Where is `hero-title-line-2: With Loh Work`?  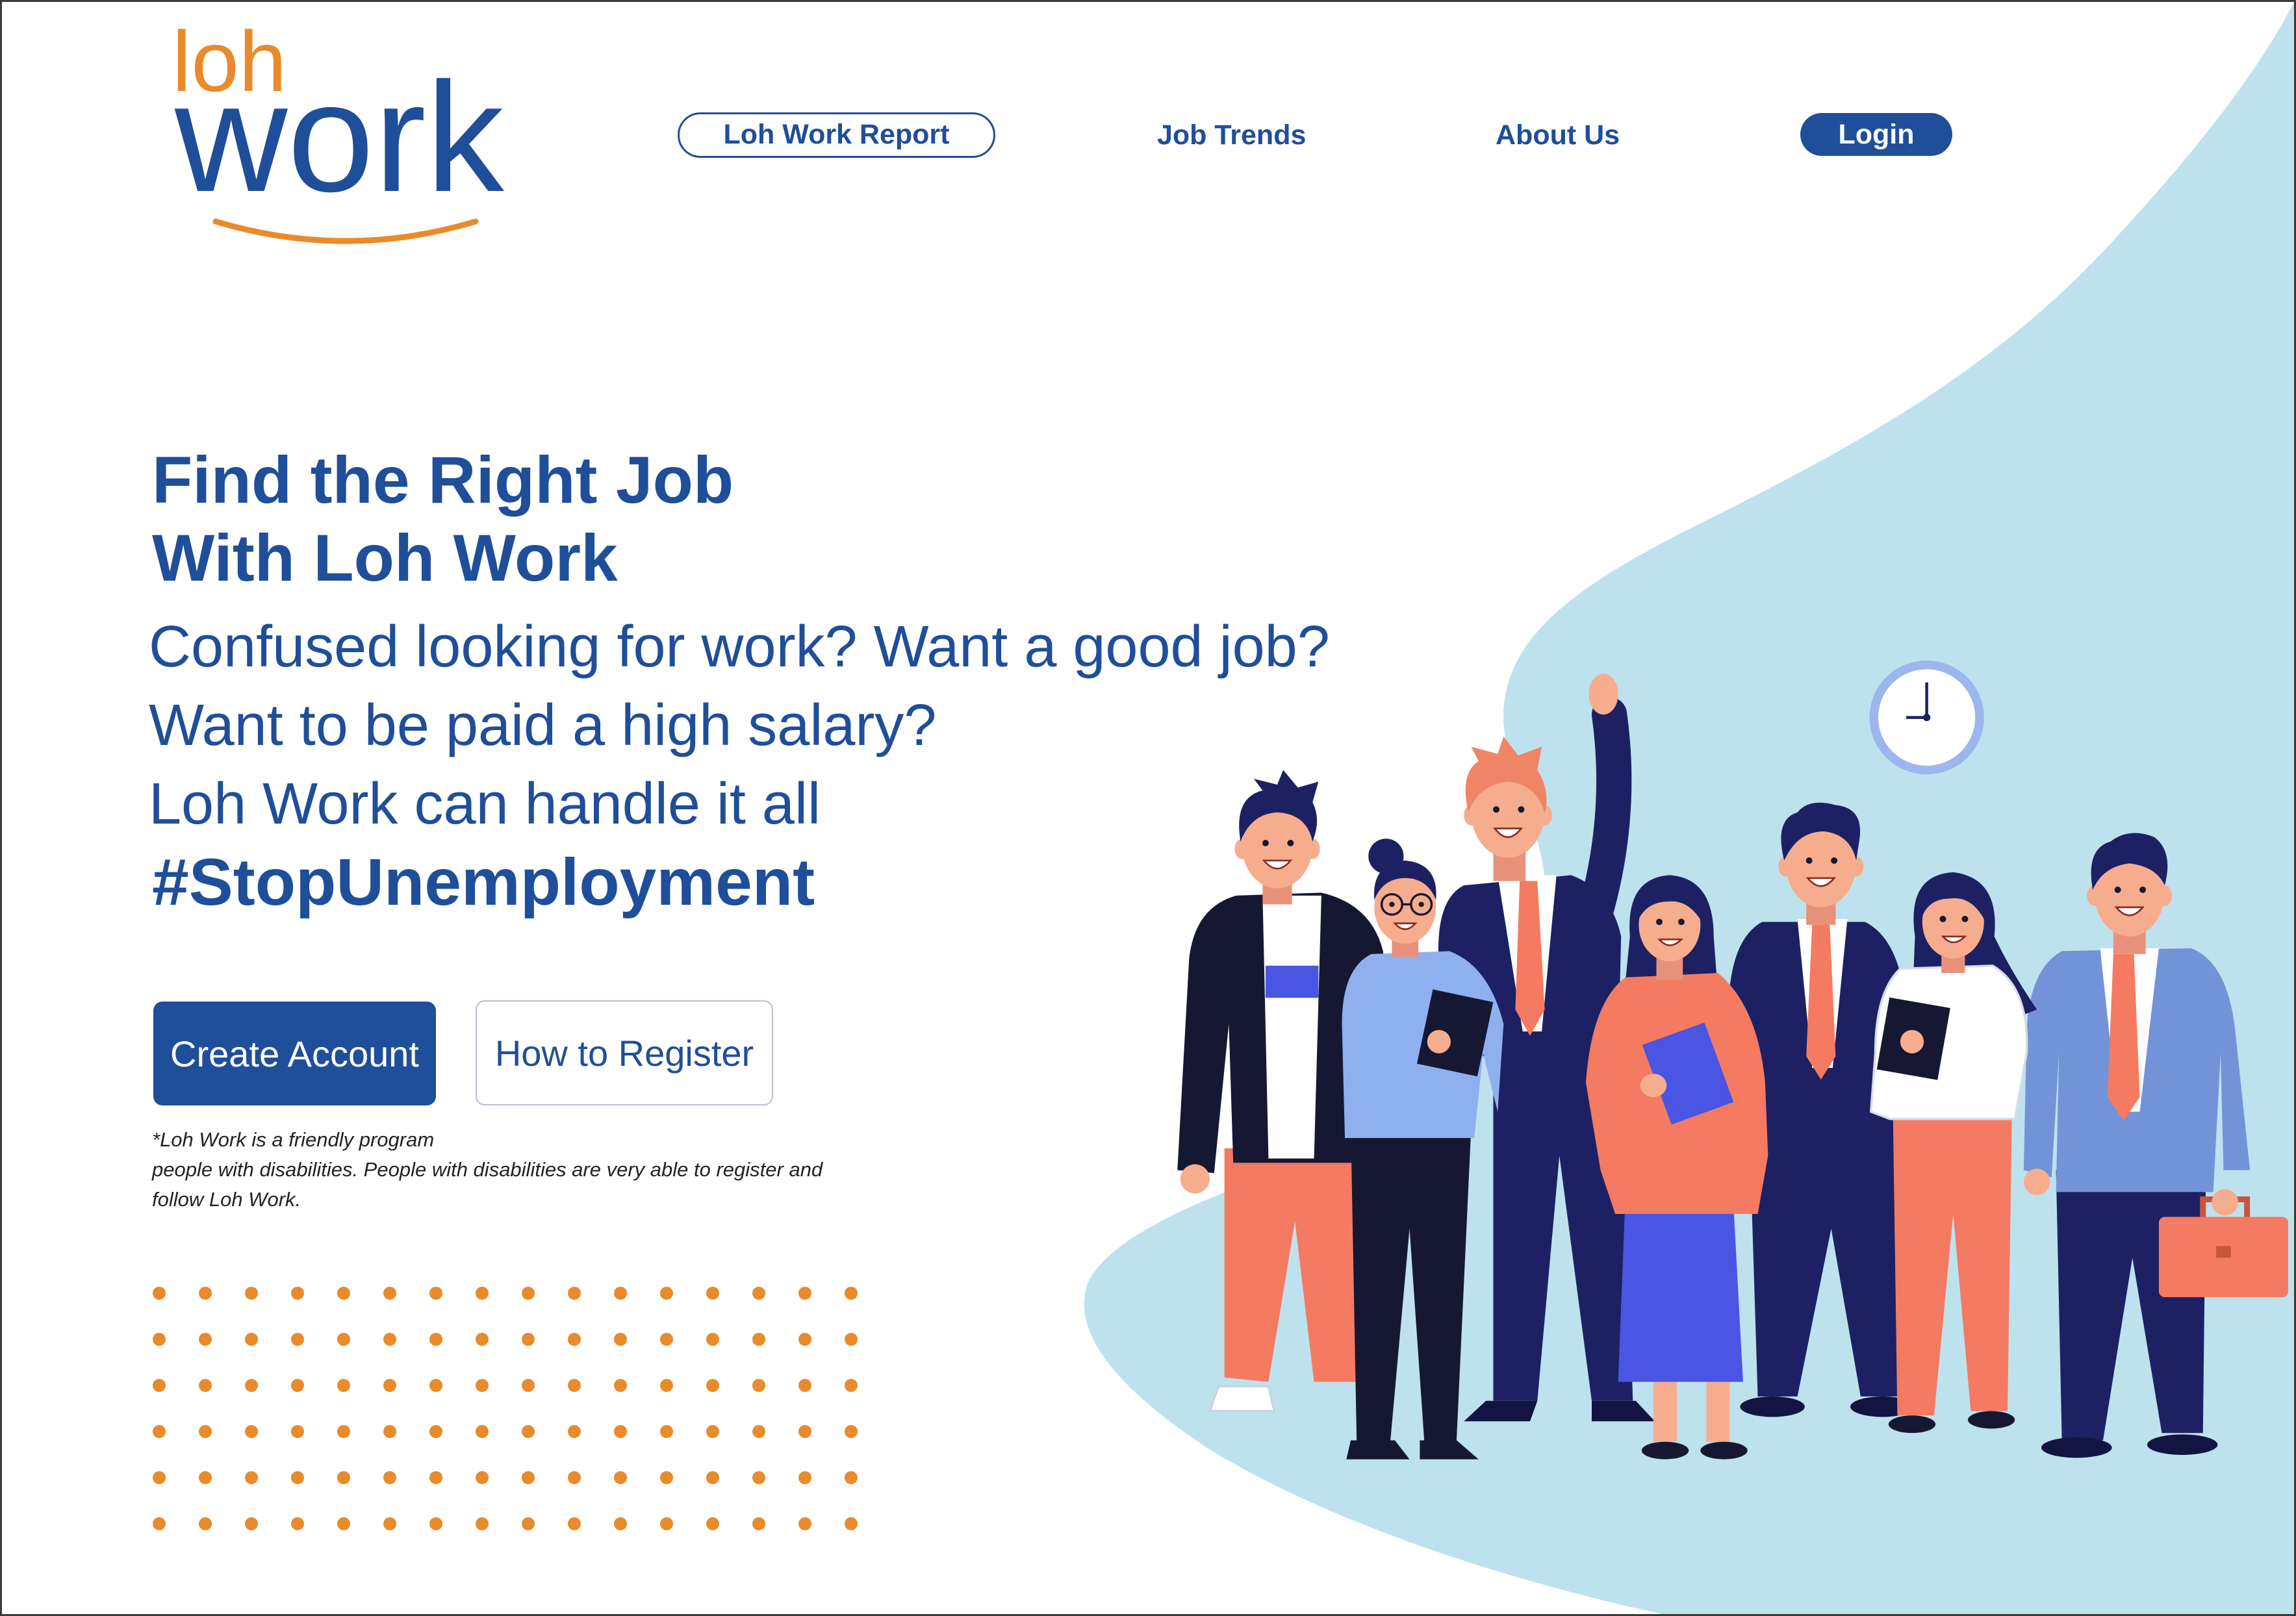 hero-title-line-2: With Loh Work is located at coordinates (385, 558).